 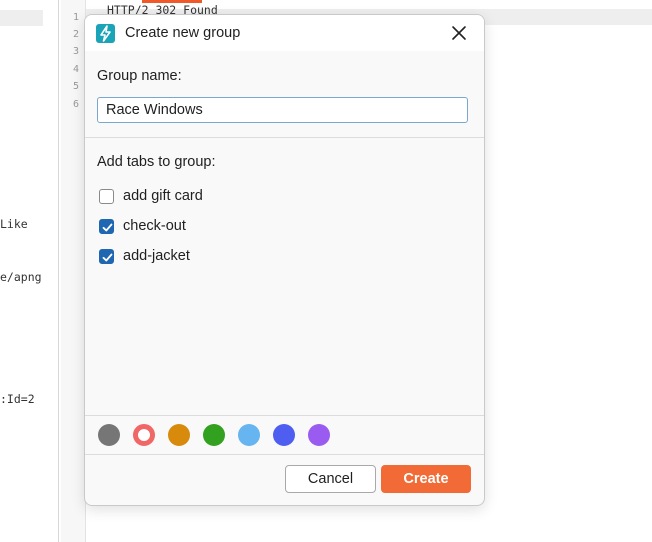 What do you see at coordinates (330, 479) in the screenshot?
I see `cancel-button: Cancel` at bounding box center [330, 479].